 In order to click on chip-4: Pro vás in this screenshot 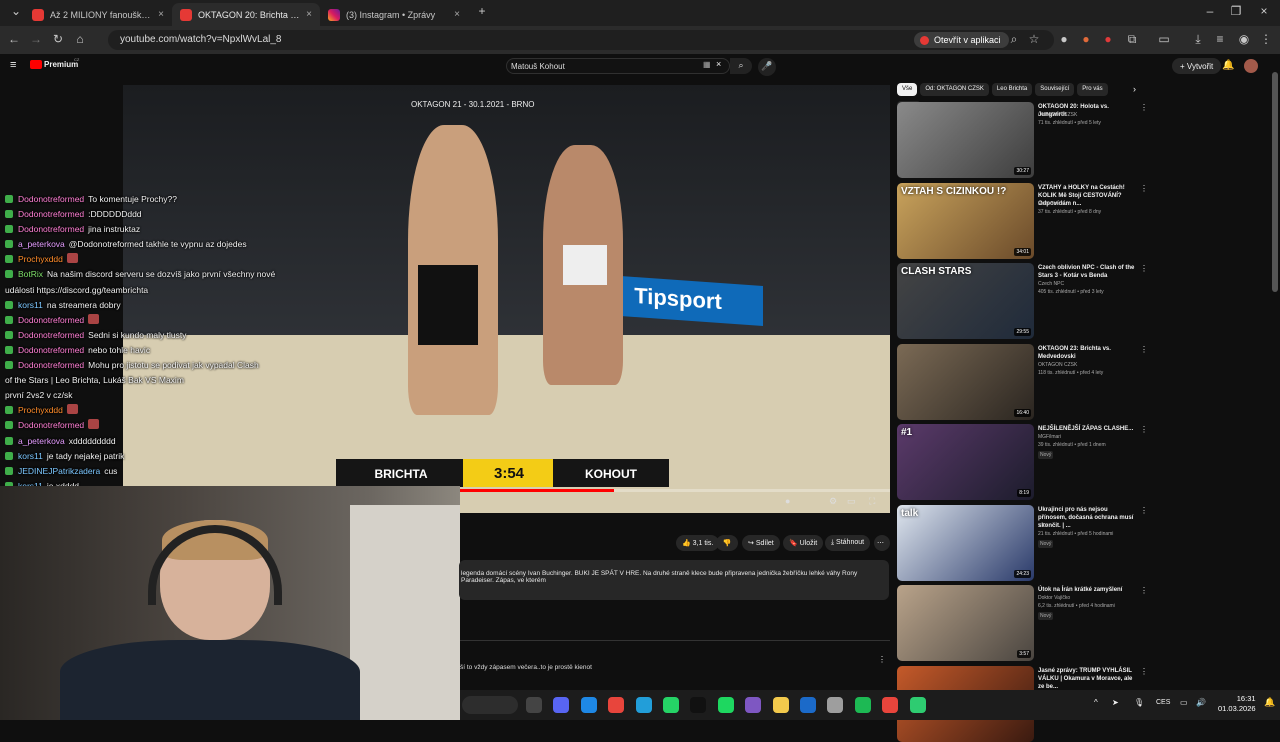, I will do `click(1092, 89)`.